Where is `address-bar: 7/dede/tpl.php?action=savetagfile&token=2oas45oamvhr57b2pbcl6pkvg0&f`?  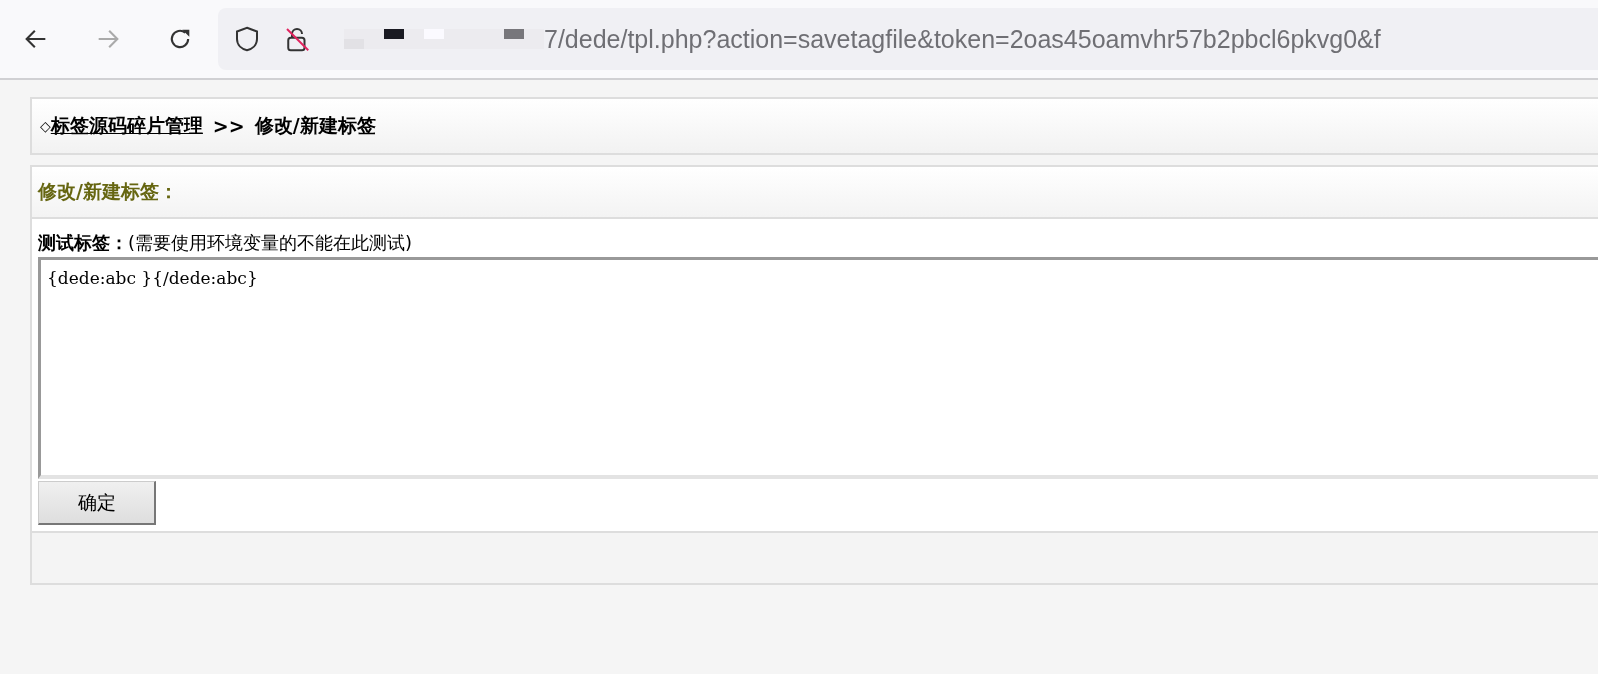 address-bar: 7/dede/tpl.php?action=savetagfile&token=2oas45oamvhr57b2pbcl6pkvg0&f is located at coordinates (908, 39).